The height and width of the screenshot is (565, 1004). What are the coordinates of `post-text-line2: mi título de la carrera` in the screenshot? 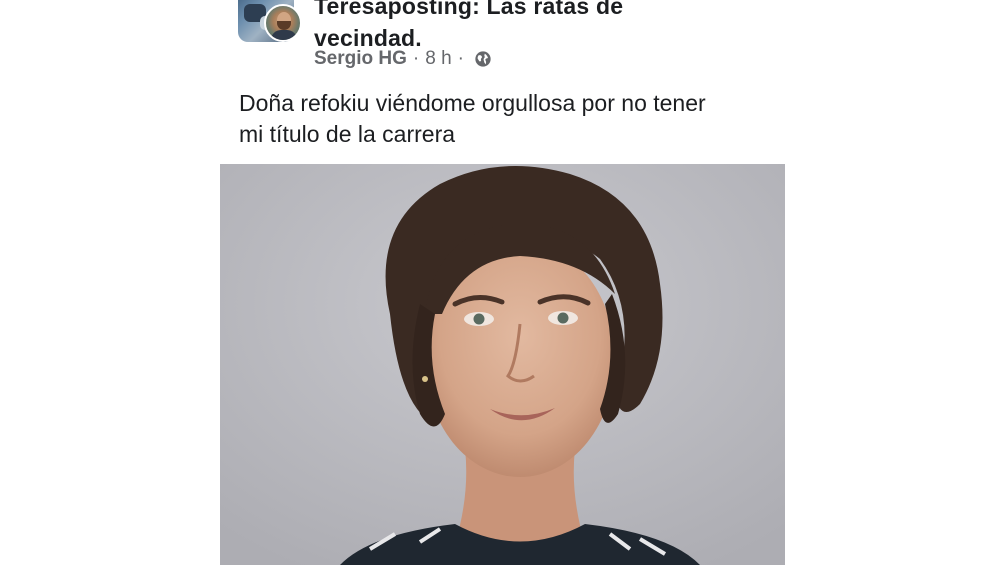 It's located at (347, 134).